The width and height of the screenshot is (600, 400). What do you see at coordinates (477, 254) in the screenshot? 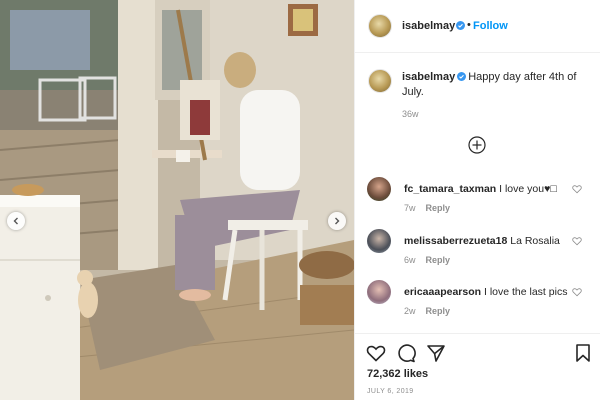
I see `comment-item: melissaberrezueta18 La Rosalia 6w Reply` at bounding box center [477, 254].